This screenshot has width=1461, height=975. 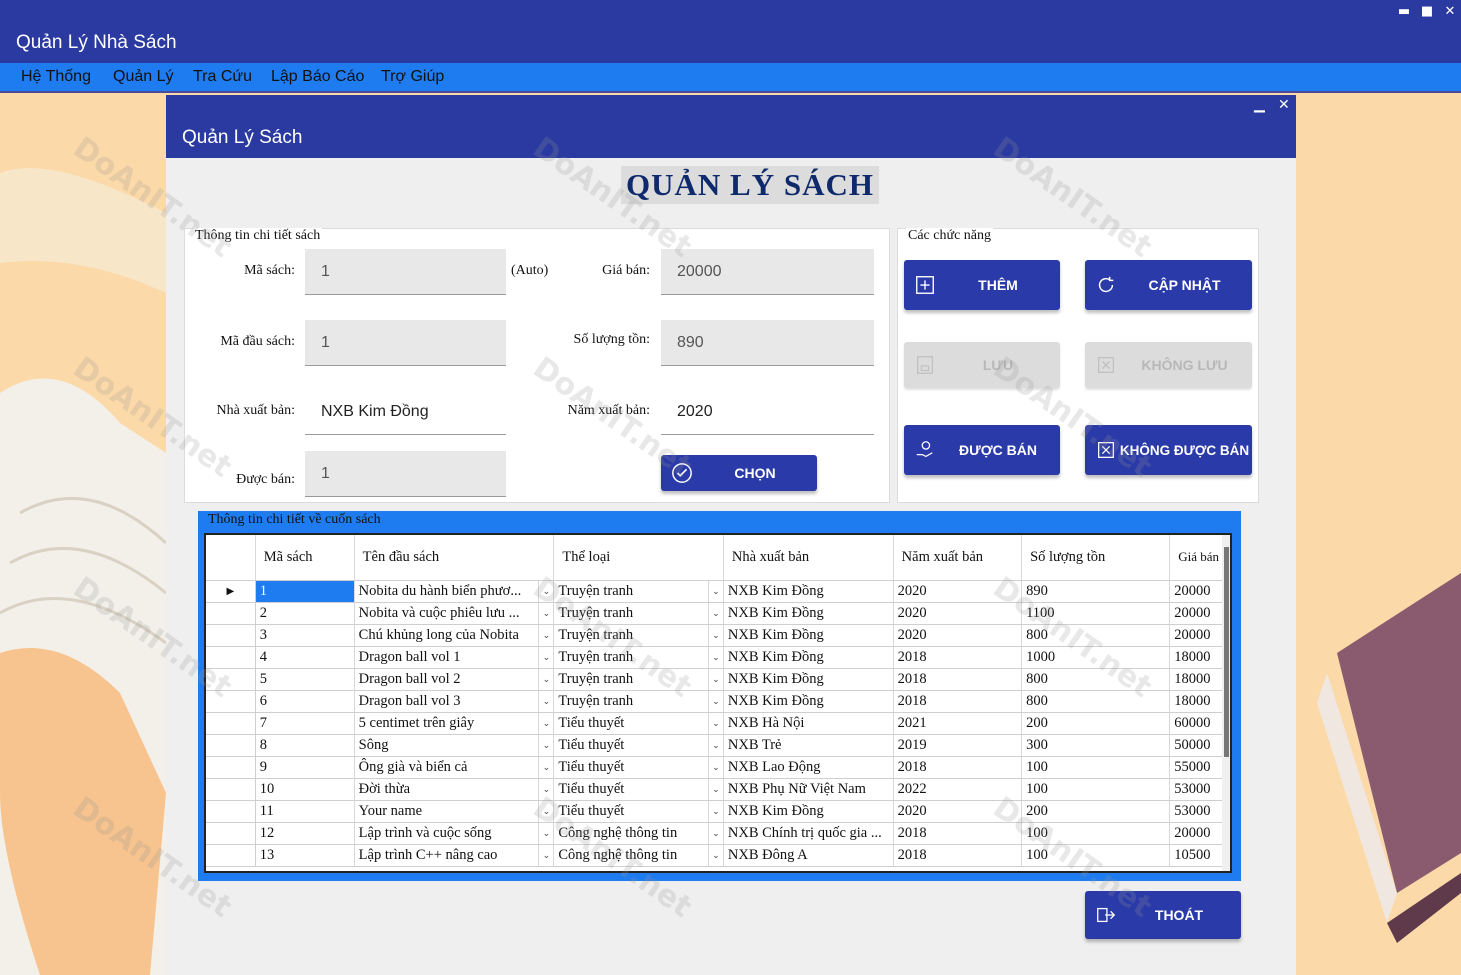 I want to click on grid-scrollbar, so click(x=1226, y=703).